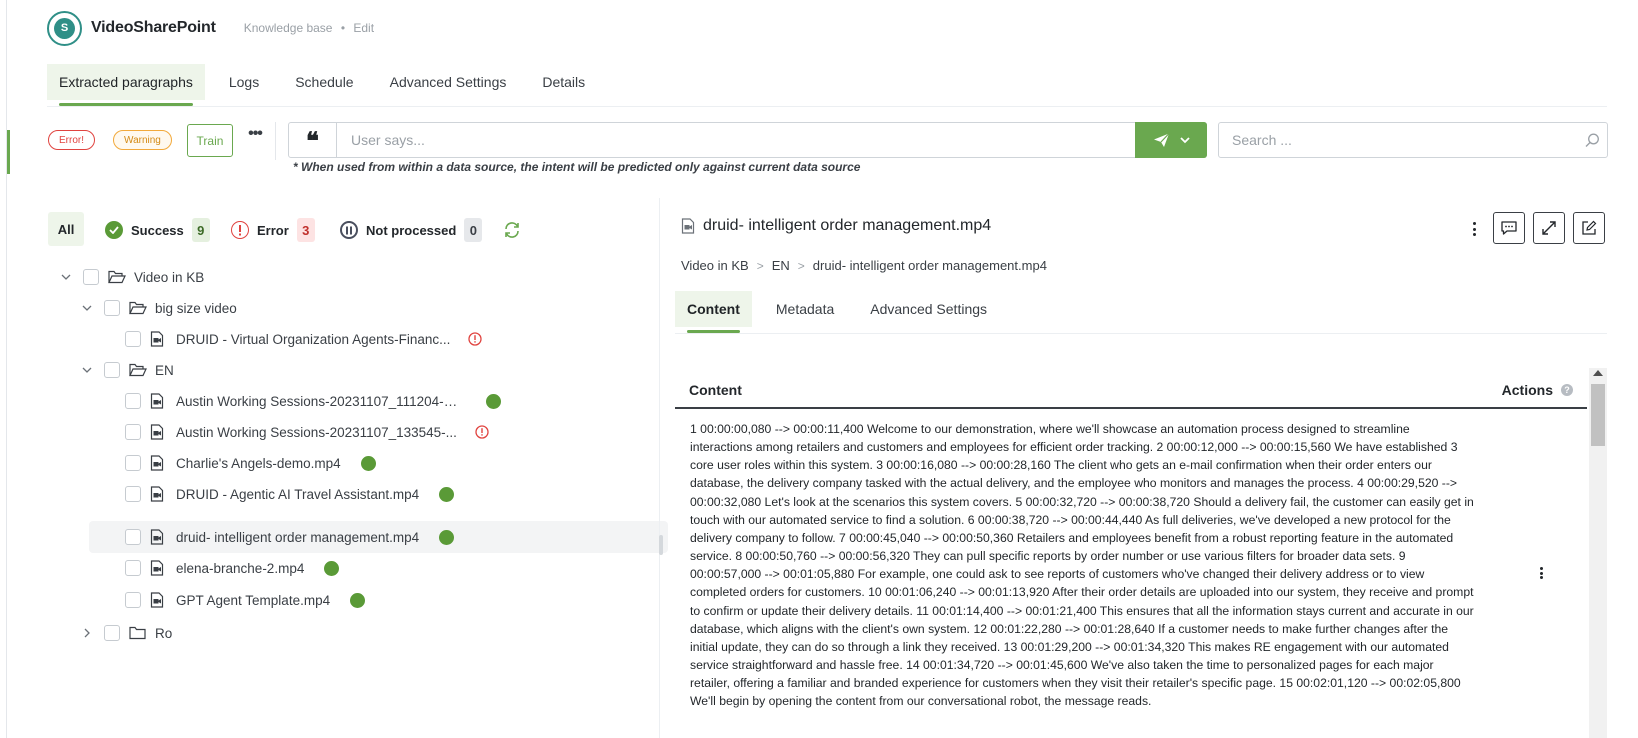  Describe the element at coordinates (1598, 415) in the screenshot. I see `scrollbar-thumb` at that location.